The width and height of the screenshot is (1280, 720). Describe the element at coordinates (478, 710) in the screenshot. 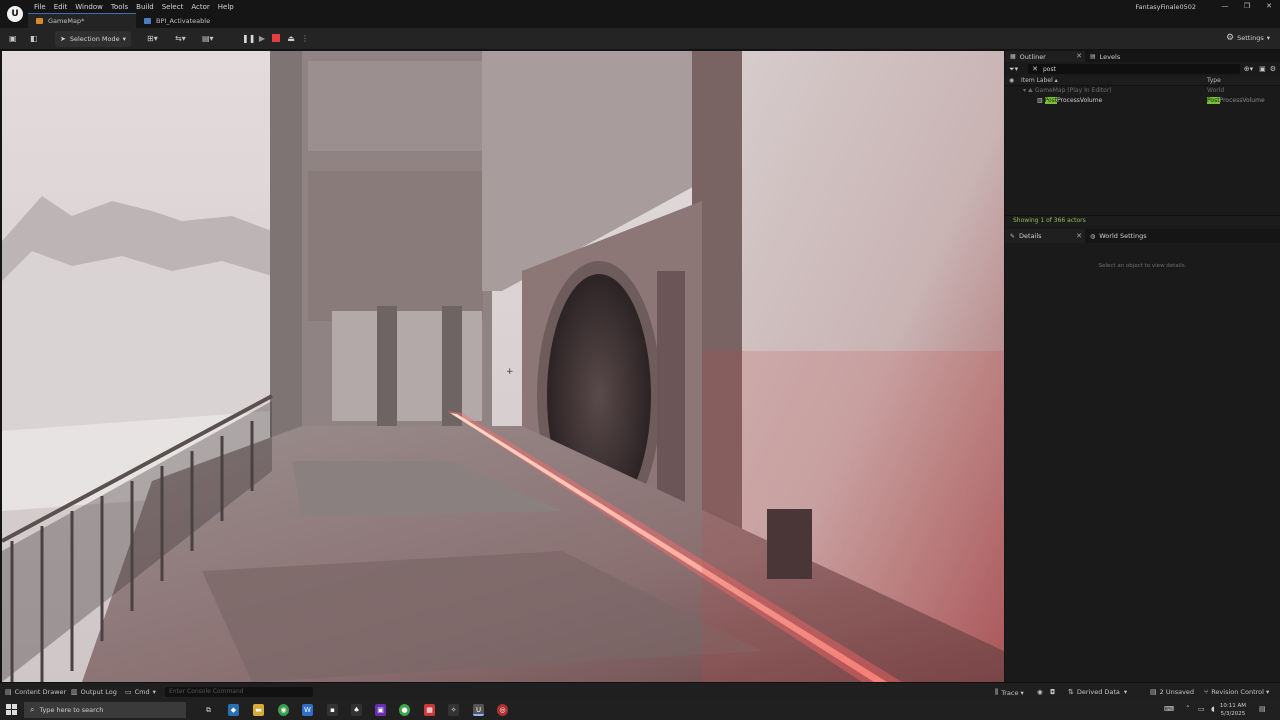

I see `unreal-editor-taskbar-icon: U` at that location.